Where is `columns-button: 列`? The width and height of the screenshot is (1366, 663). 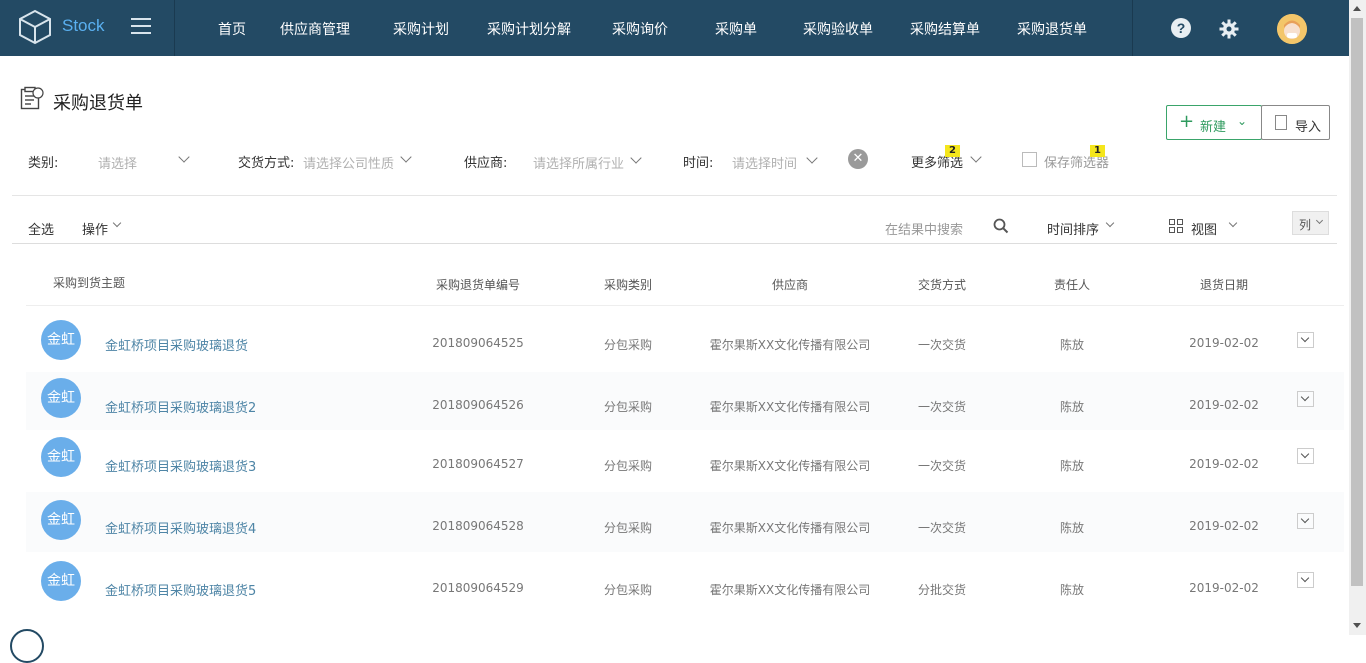
columns-button: 列 is located at coordinates (1310, 223).